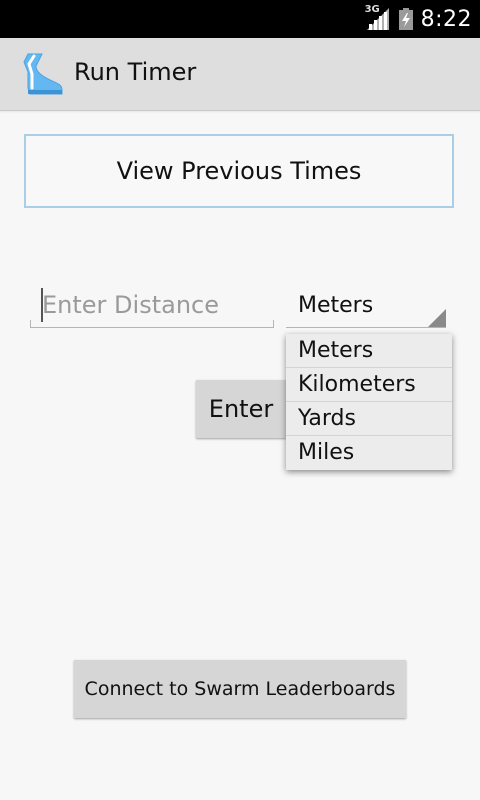  I want to click on enter-button: Enter, so click(241, 409).